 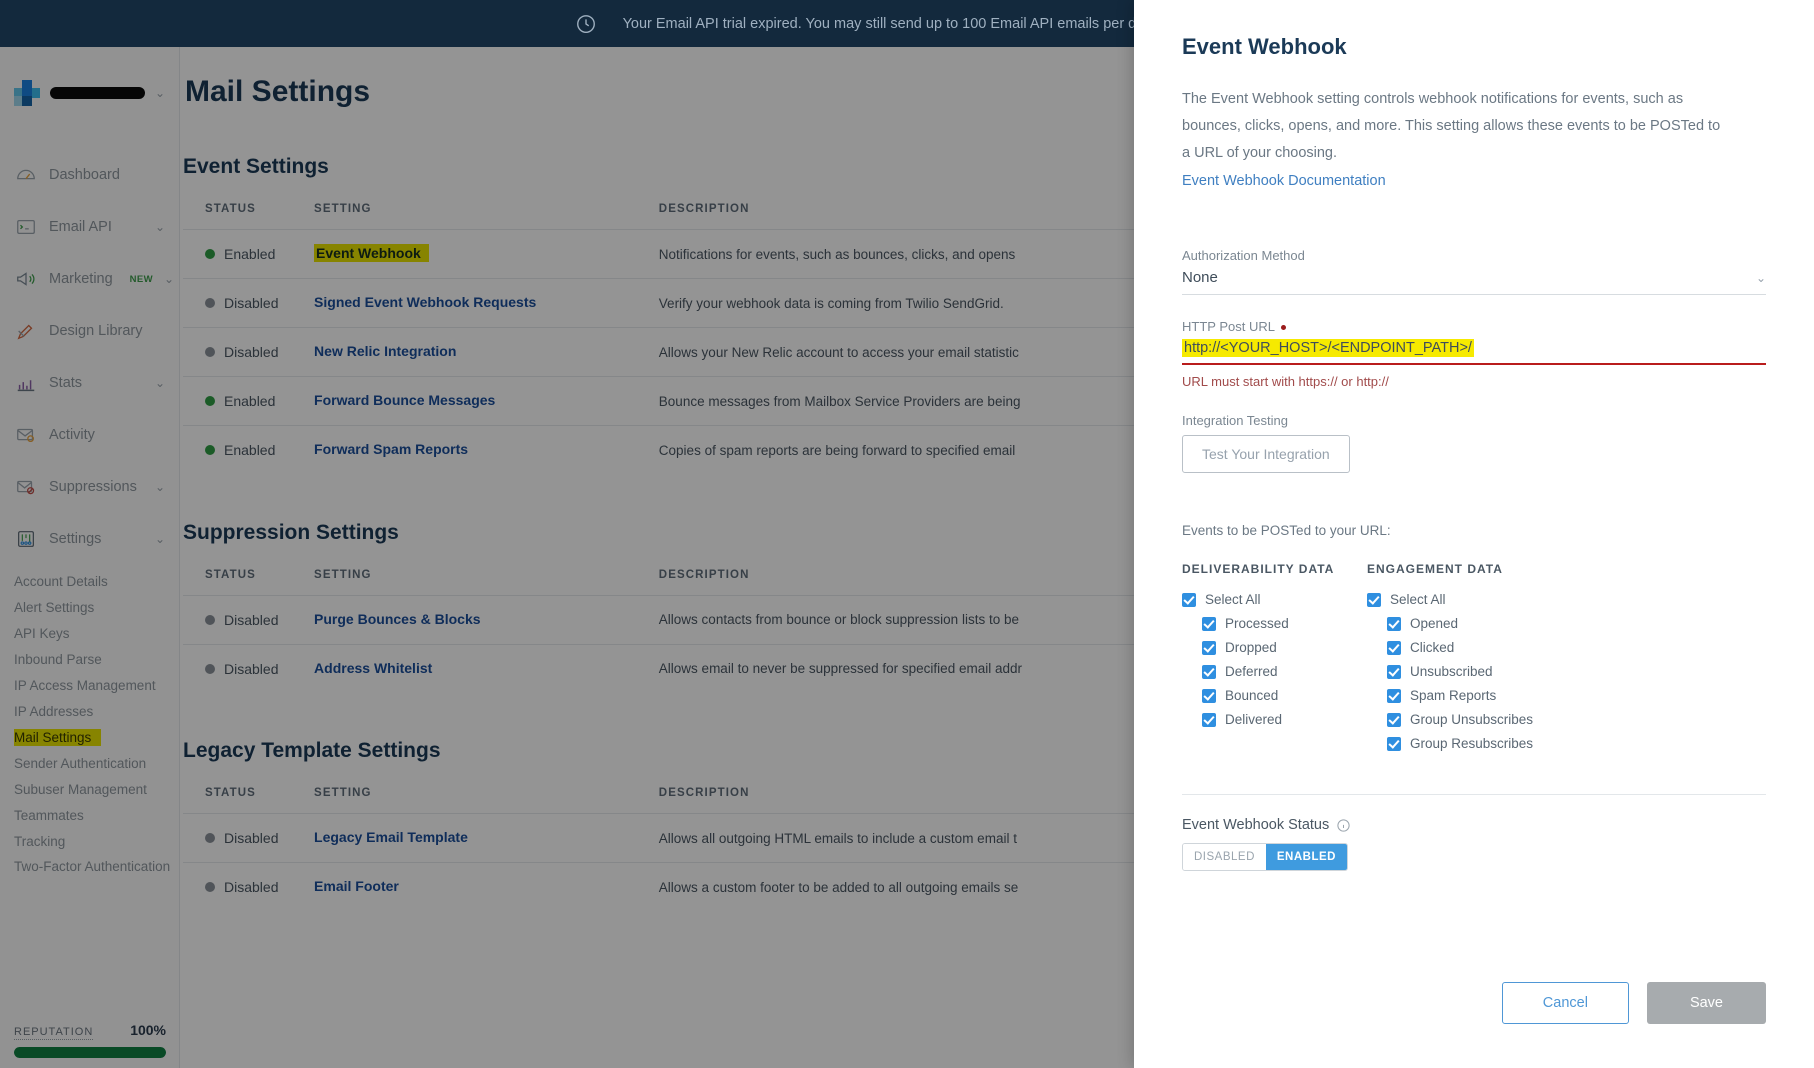 What do you see at coordinates (89, 539) in the screenshot?
I see `sidebar-item-settings: Settings ⌄` at bounding box center [89, 539].